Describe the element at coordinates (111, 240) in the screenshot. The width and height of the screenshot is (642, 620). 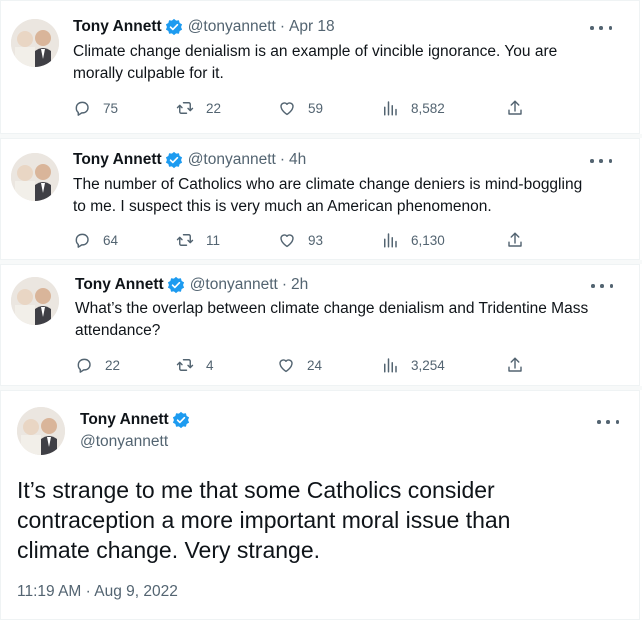
I see `reply-count: 64` at that location.